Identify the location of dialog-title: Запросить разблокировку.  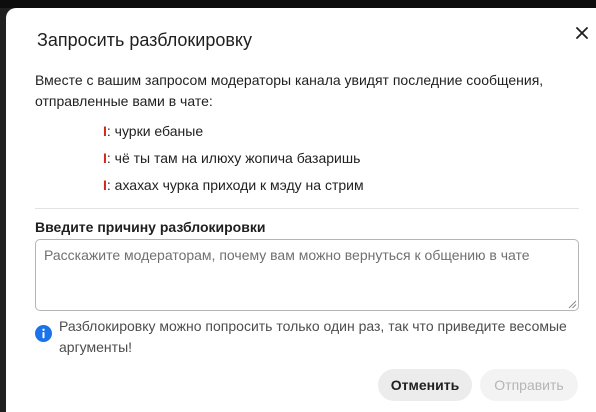
(145, 40).